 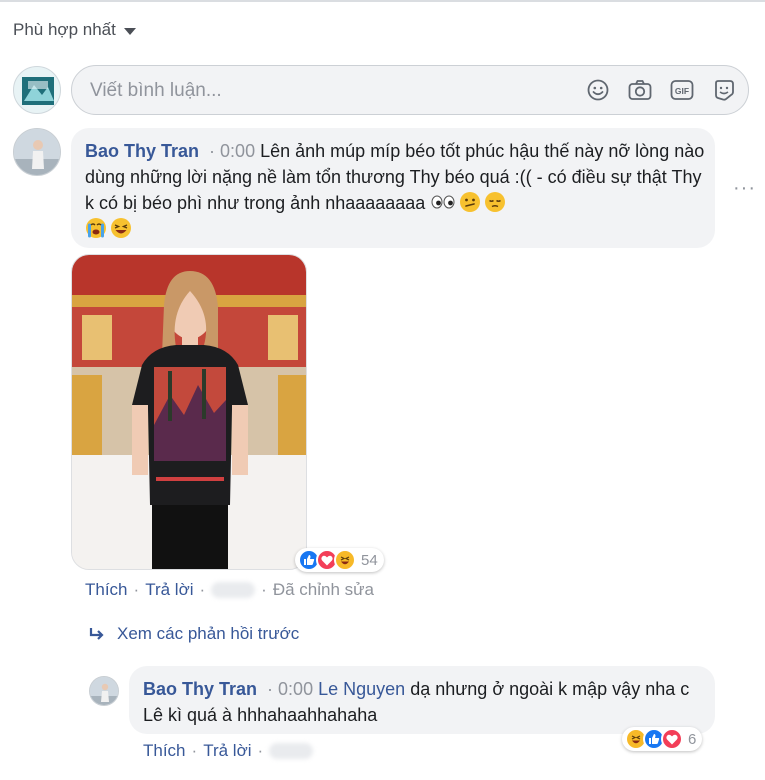 I want to click on reply-author: Bao Thy Tran, so click(x=200, y=689).